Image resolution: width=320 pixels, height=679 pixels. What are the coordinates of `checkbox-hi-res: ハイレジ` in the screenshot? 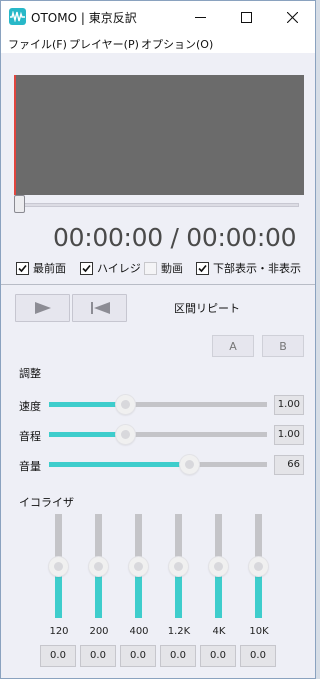 It's located at (110, 268).